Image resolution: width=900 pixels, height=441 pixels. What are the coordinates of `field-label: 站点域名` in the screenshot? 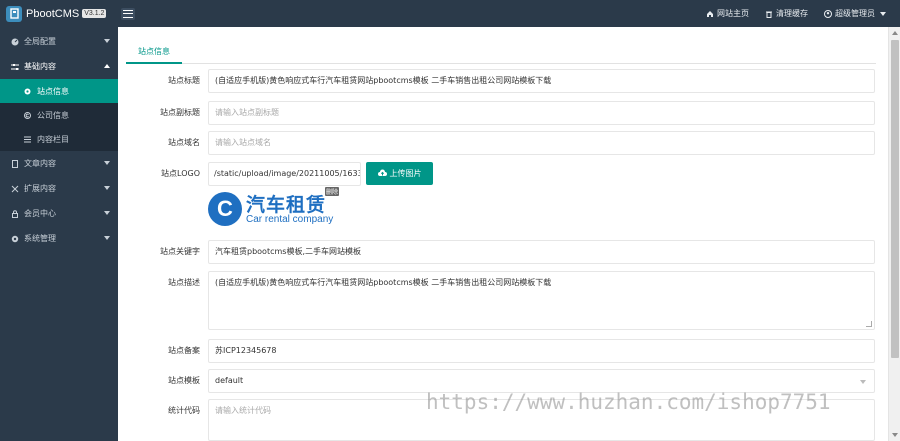 It's located at (184, 142).